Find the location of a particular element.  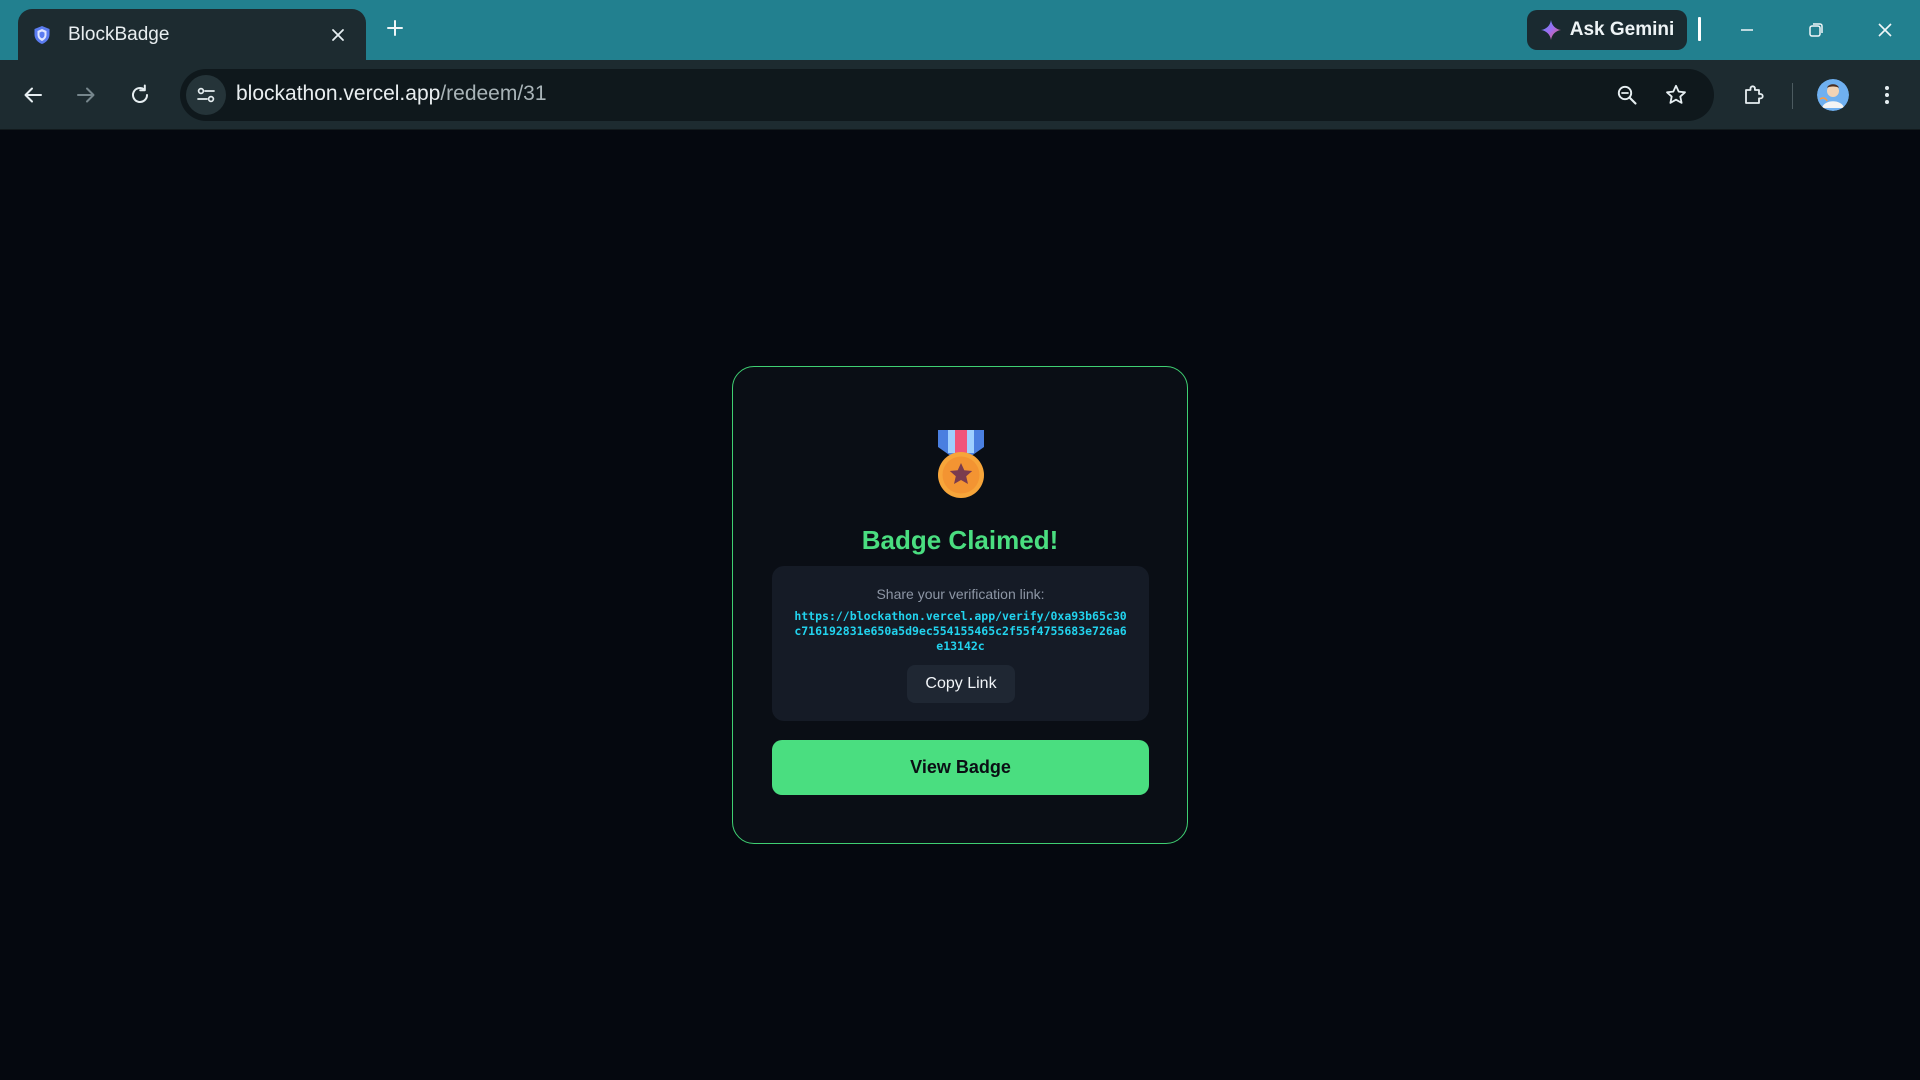

restore-icon is located at coordinates (1816, 30).